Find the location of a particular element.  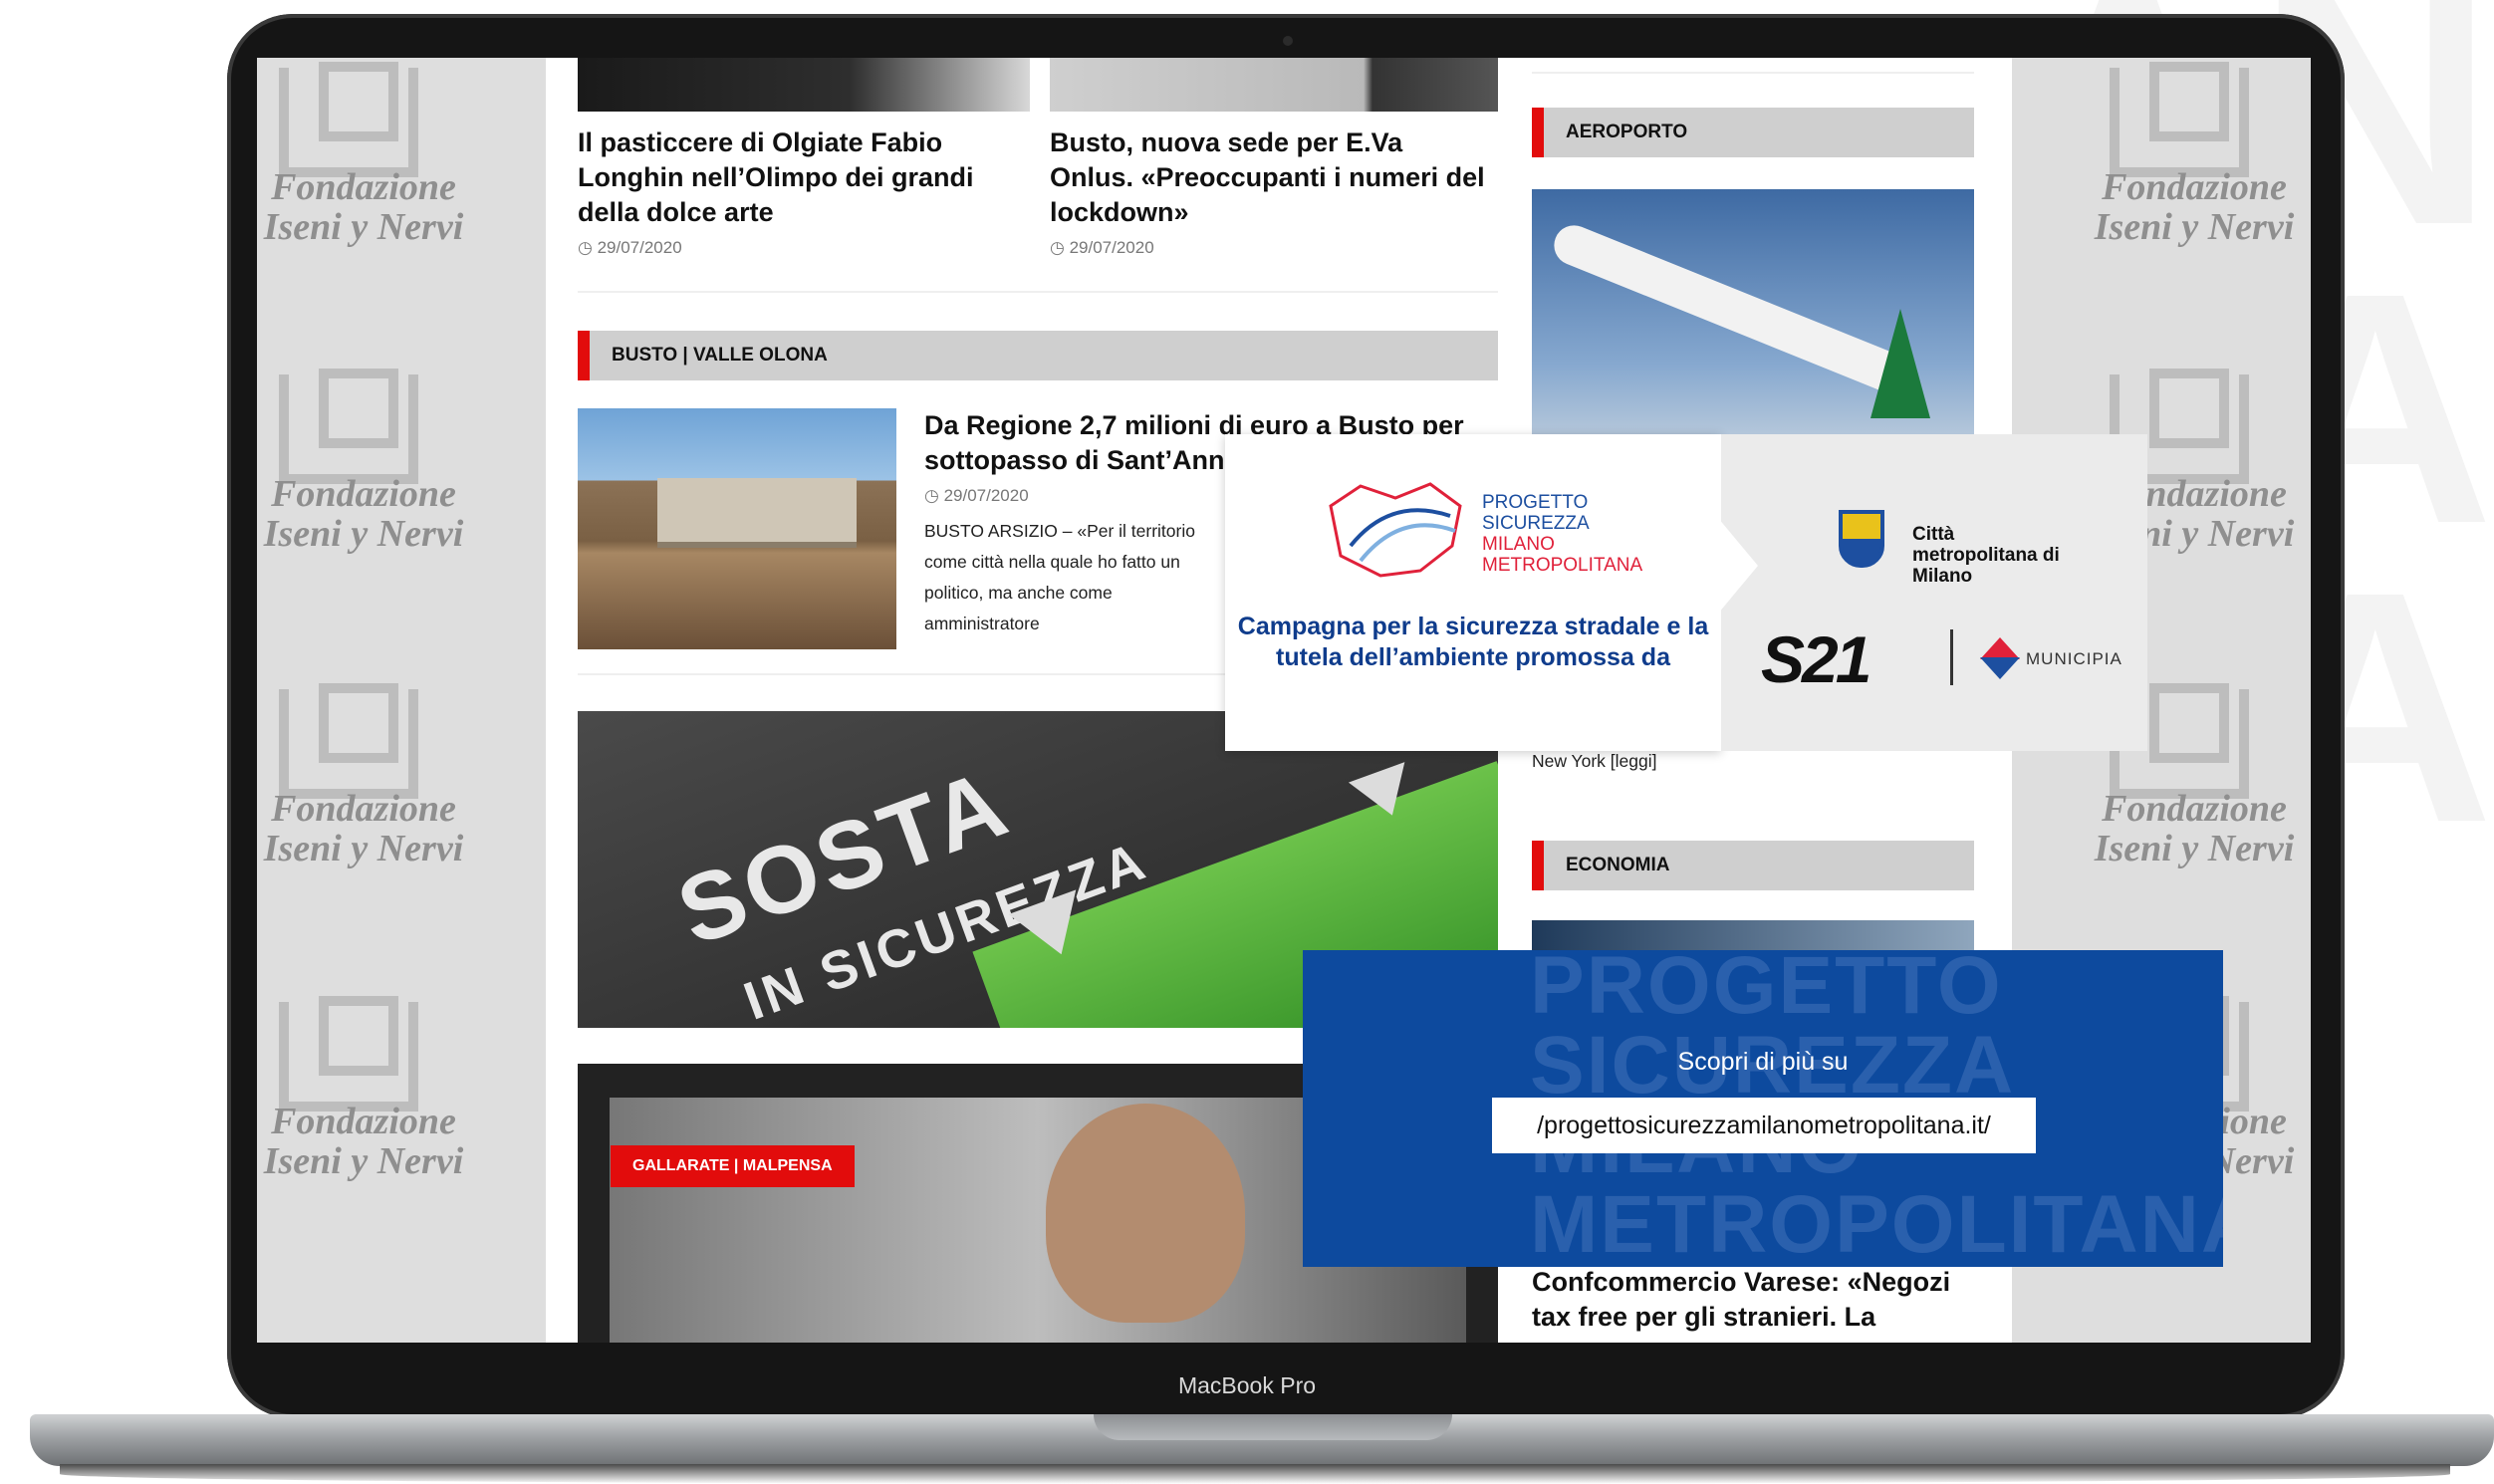

partner-citta-metropolitana: Città metropolitana di Milano is located at coordinates (1986, 555).